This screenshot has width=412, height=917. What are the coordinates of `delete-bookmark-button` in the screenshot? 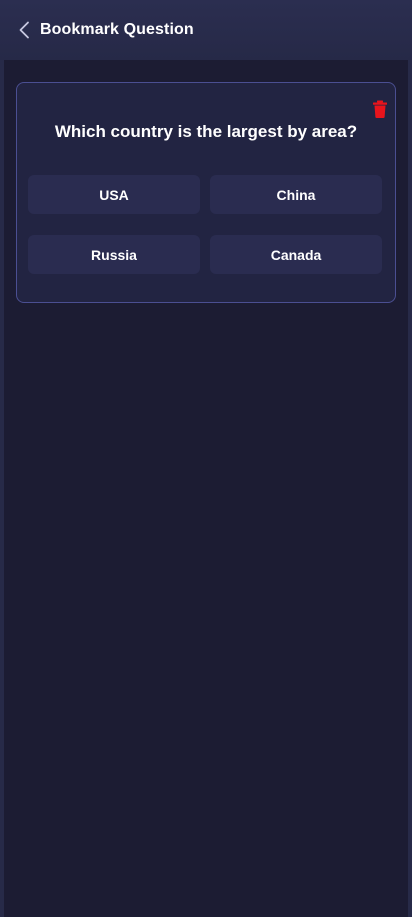 It's located at (380, 109).